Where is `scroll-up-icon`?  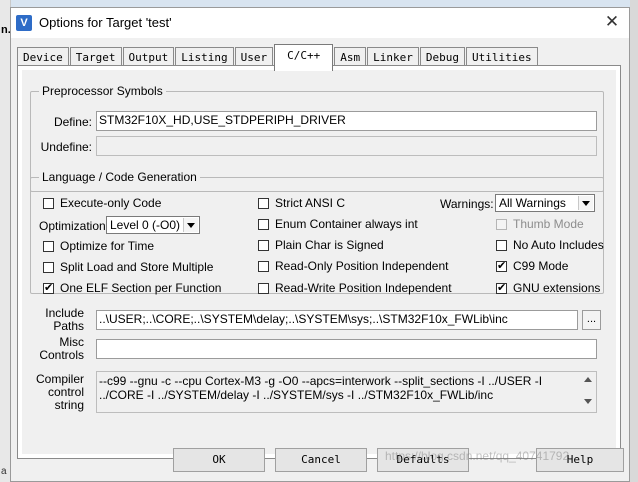
scroll-up-icon is located at coordinates (588, 380).